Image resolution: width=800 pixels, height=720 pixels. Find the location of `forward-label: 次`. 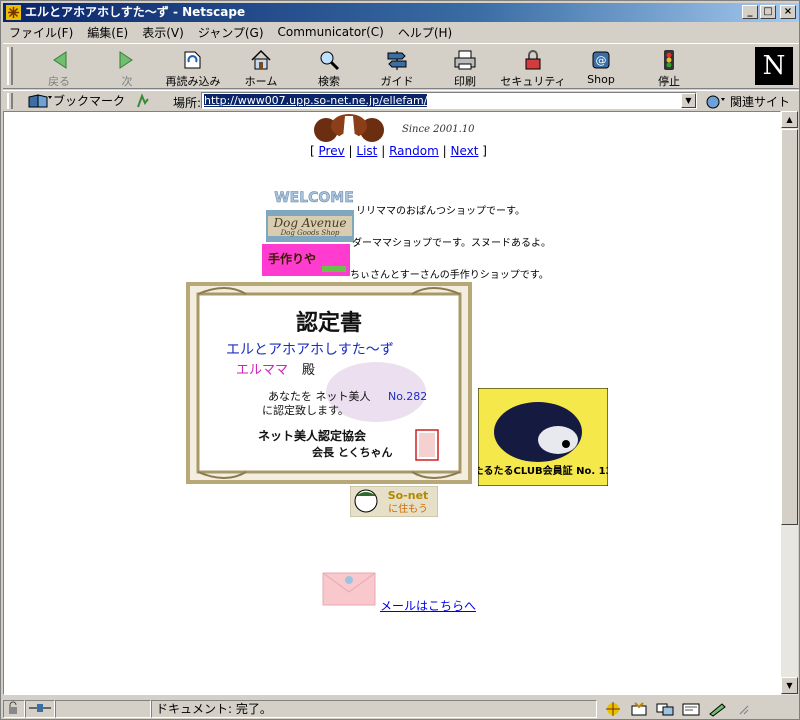

forward-label: 次 is located at coordinates (127, 81).